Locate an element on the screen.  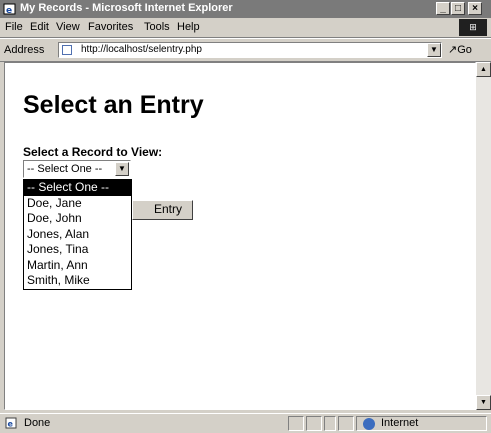
scroll-down-arrow-icon: ▼ is located at coordinates (483, 402).